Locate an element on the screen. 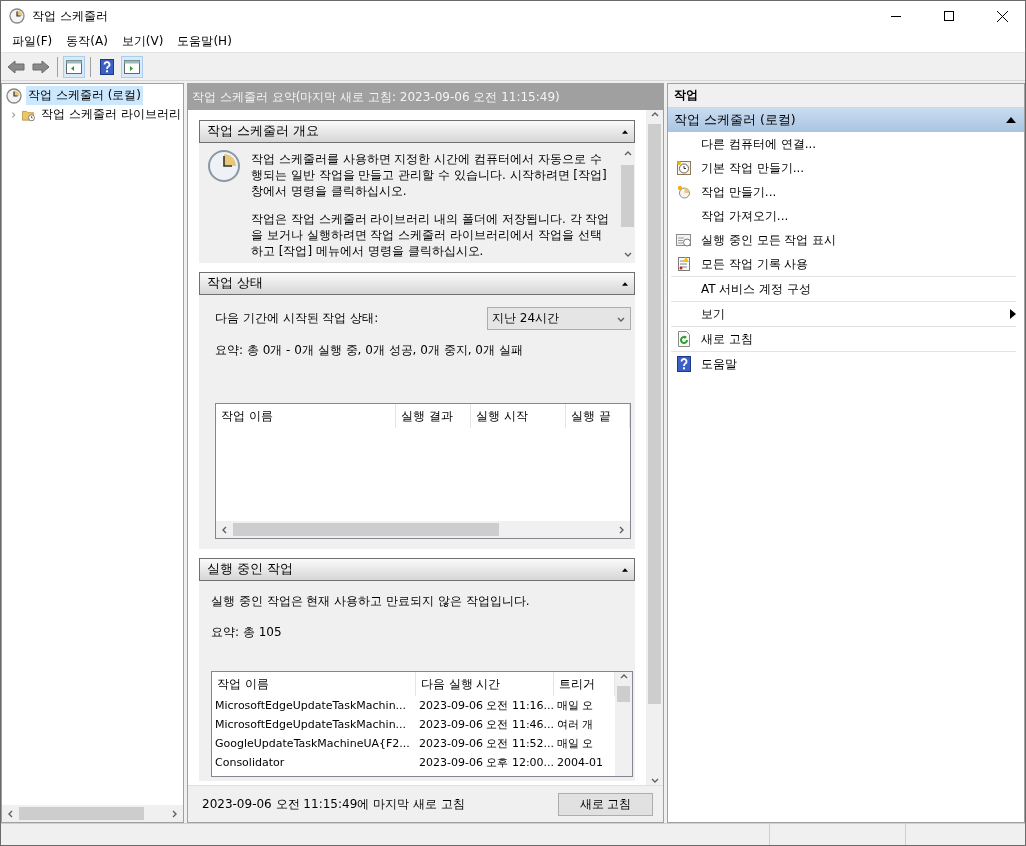  tree-item: 작업 스케줄러 (로컬) is located at coordinates (84, 95).